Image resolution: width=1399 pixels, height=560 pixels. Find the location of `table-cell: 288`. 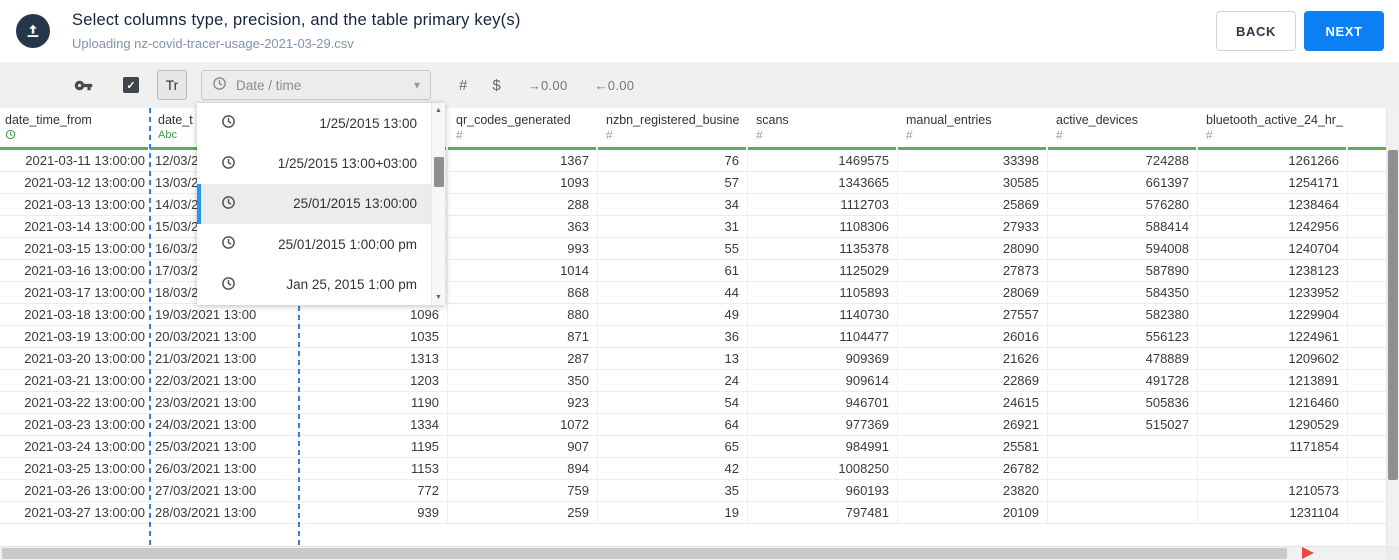

table-cell: 288 is located at coordinates (523, 205).